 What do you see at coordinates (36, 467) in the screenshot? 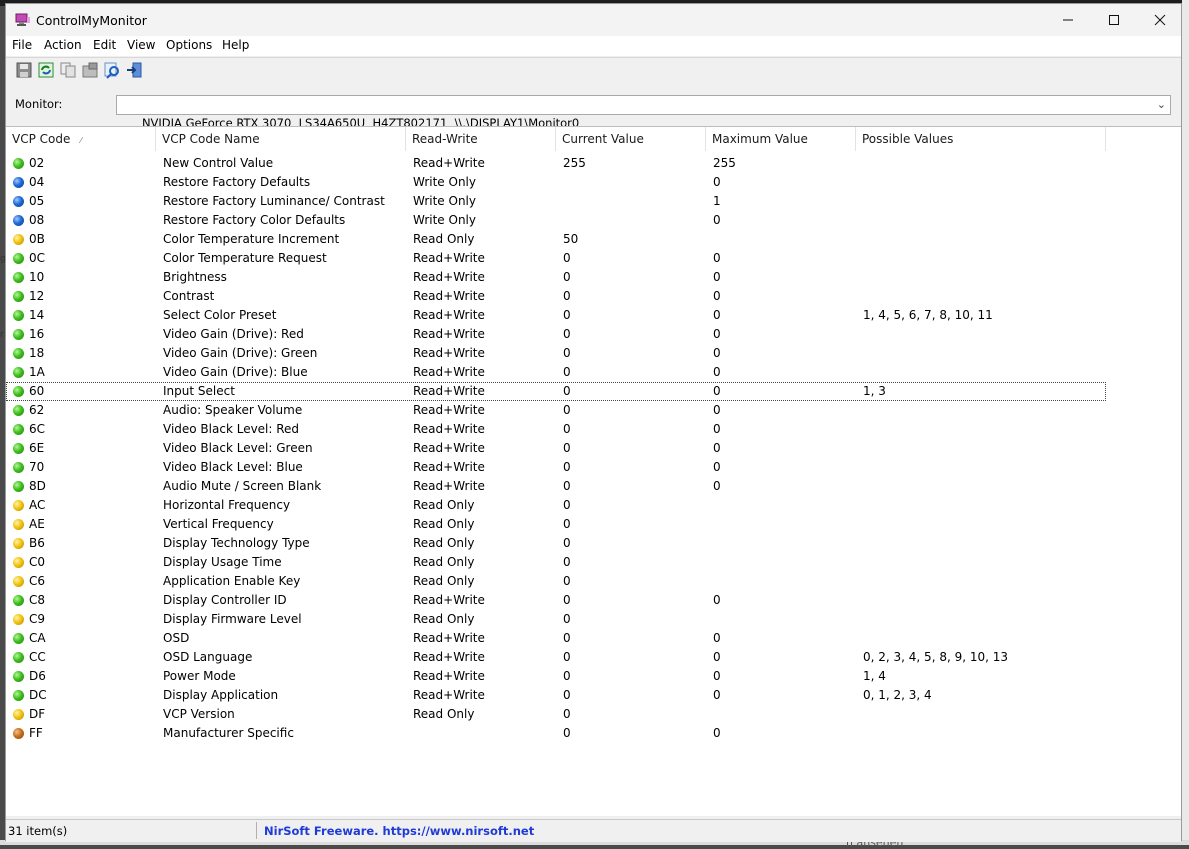
I see `cell-vcp-code: 70` at bounding box center [36, 467].